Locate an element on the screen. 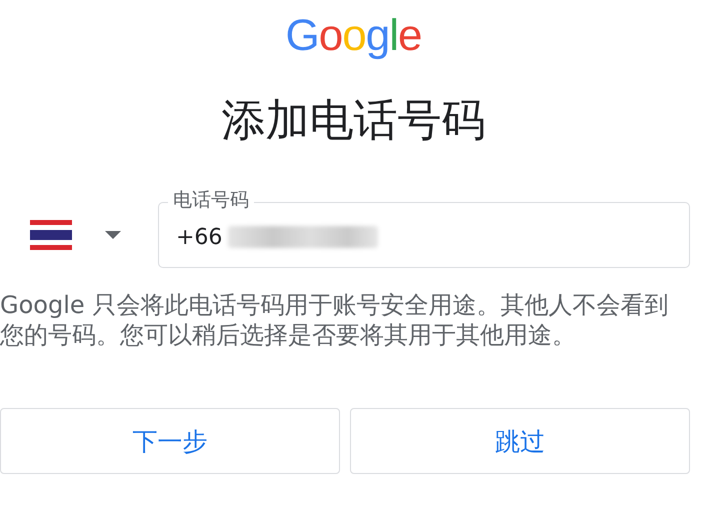 This screenshot has width=707, height=509. action-button: 跳过 is located at coordinates (520, 441).